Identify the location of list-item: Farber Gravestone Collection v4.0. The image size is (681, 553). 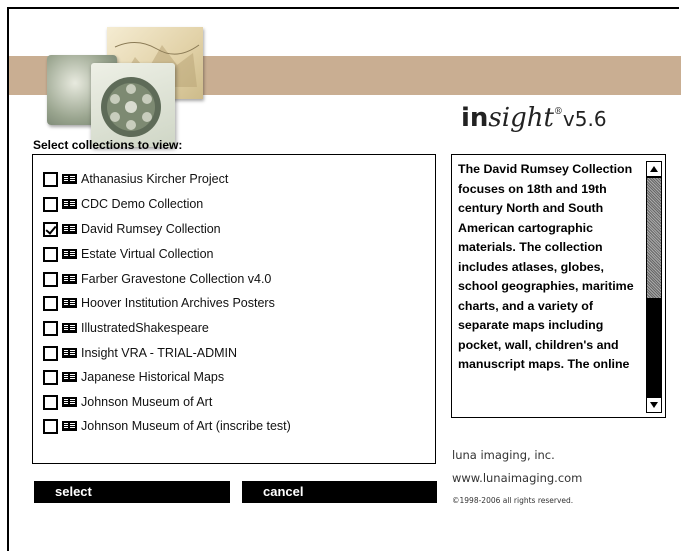
(157, 279).